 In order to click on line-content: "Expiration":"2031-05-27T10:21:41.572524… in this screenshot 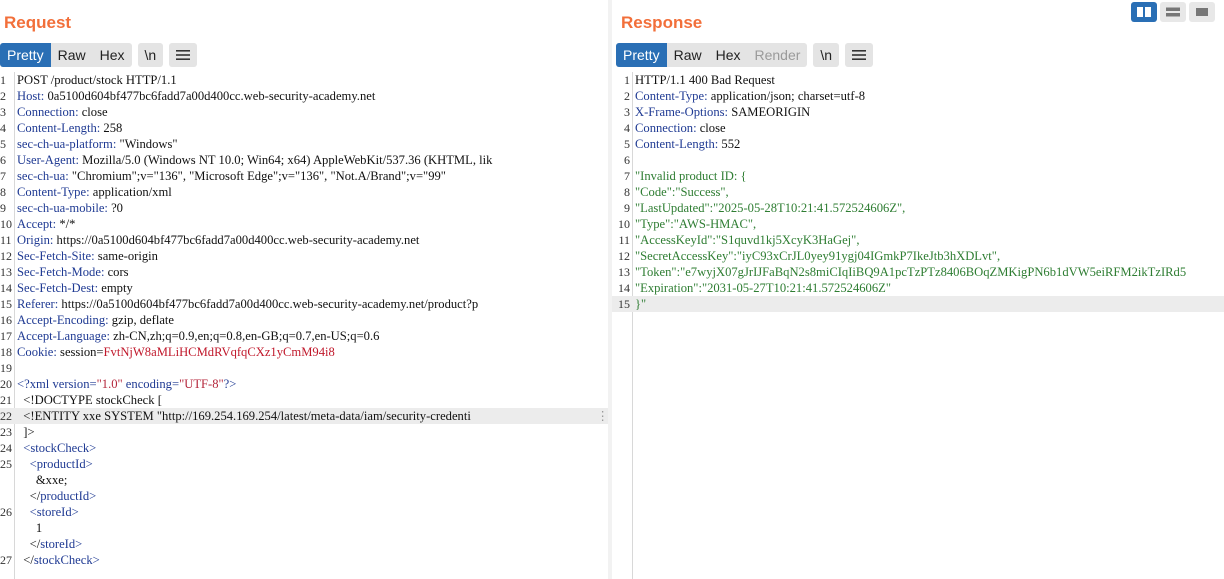, I will do `click(763, 288)`.